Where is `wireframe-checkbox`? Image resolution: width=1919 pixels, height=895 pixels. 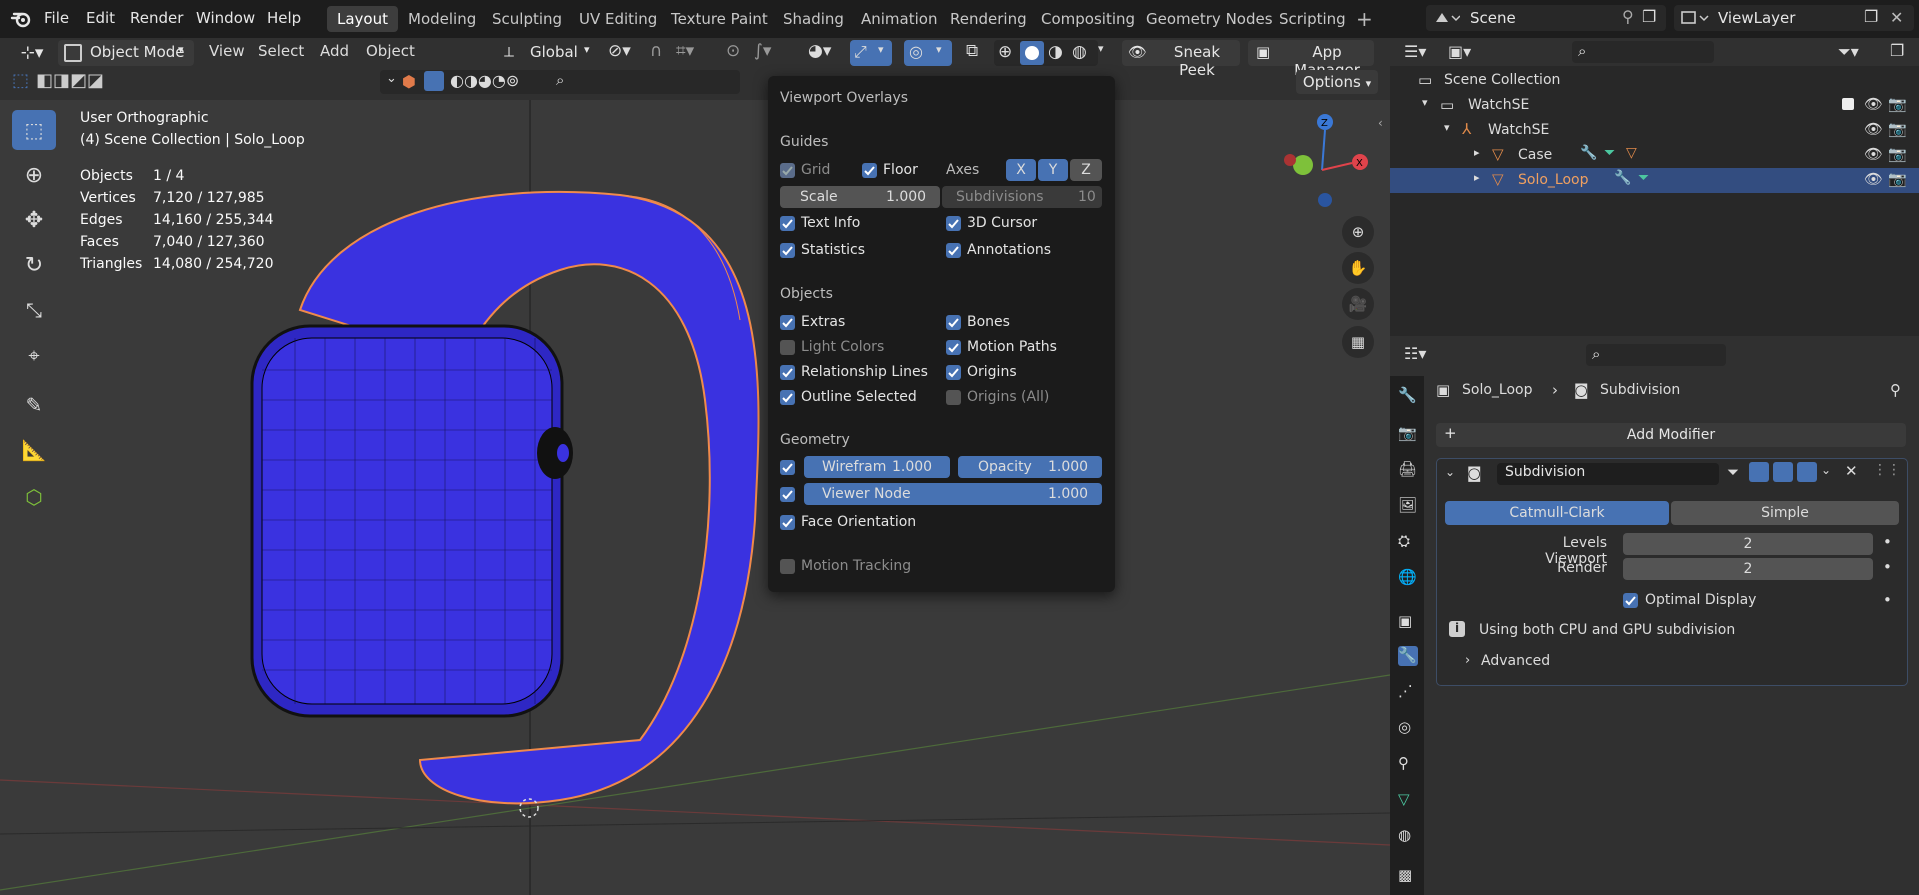
wireframe-checkbox is located at coordinates (787, 467).